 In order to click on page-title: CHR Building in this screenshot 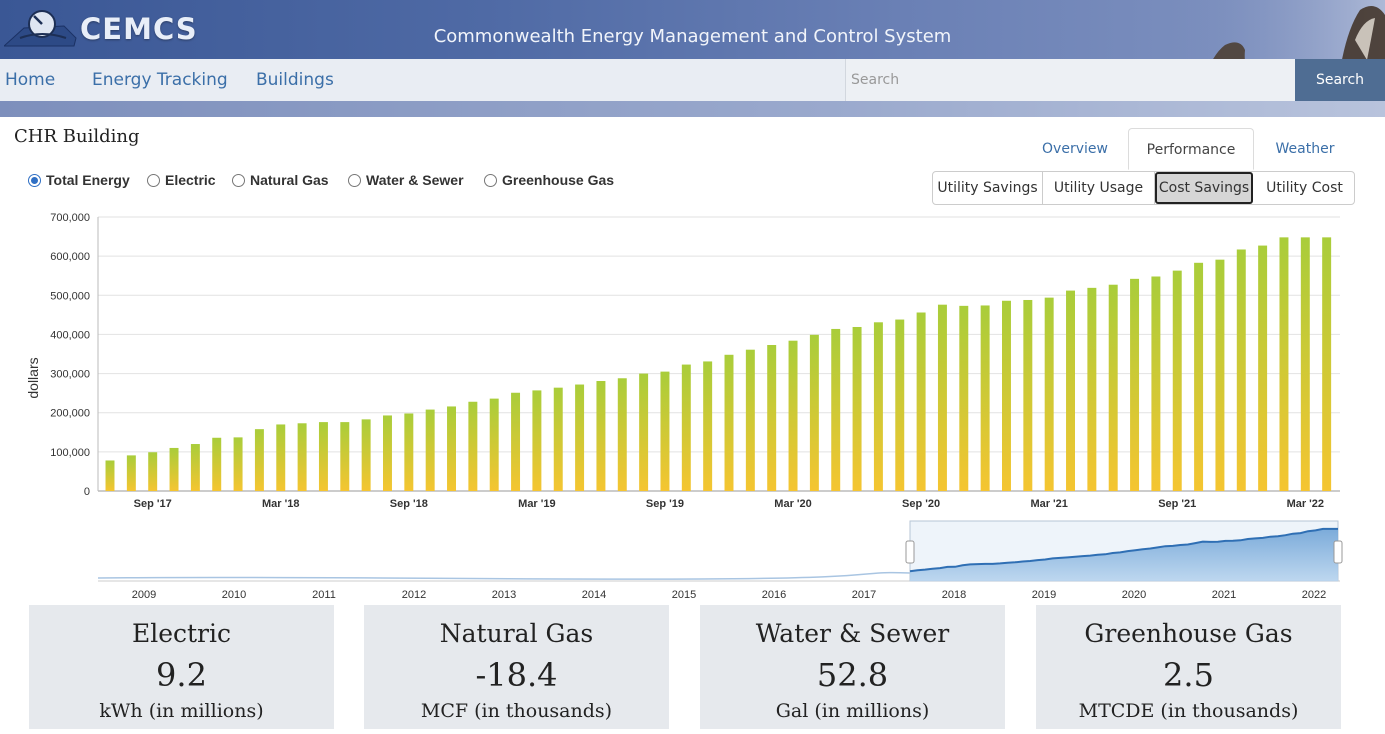, I will do `click(77, 136)`.